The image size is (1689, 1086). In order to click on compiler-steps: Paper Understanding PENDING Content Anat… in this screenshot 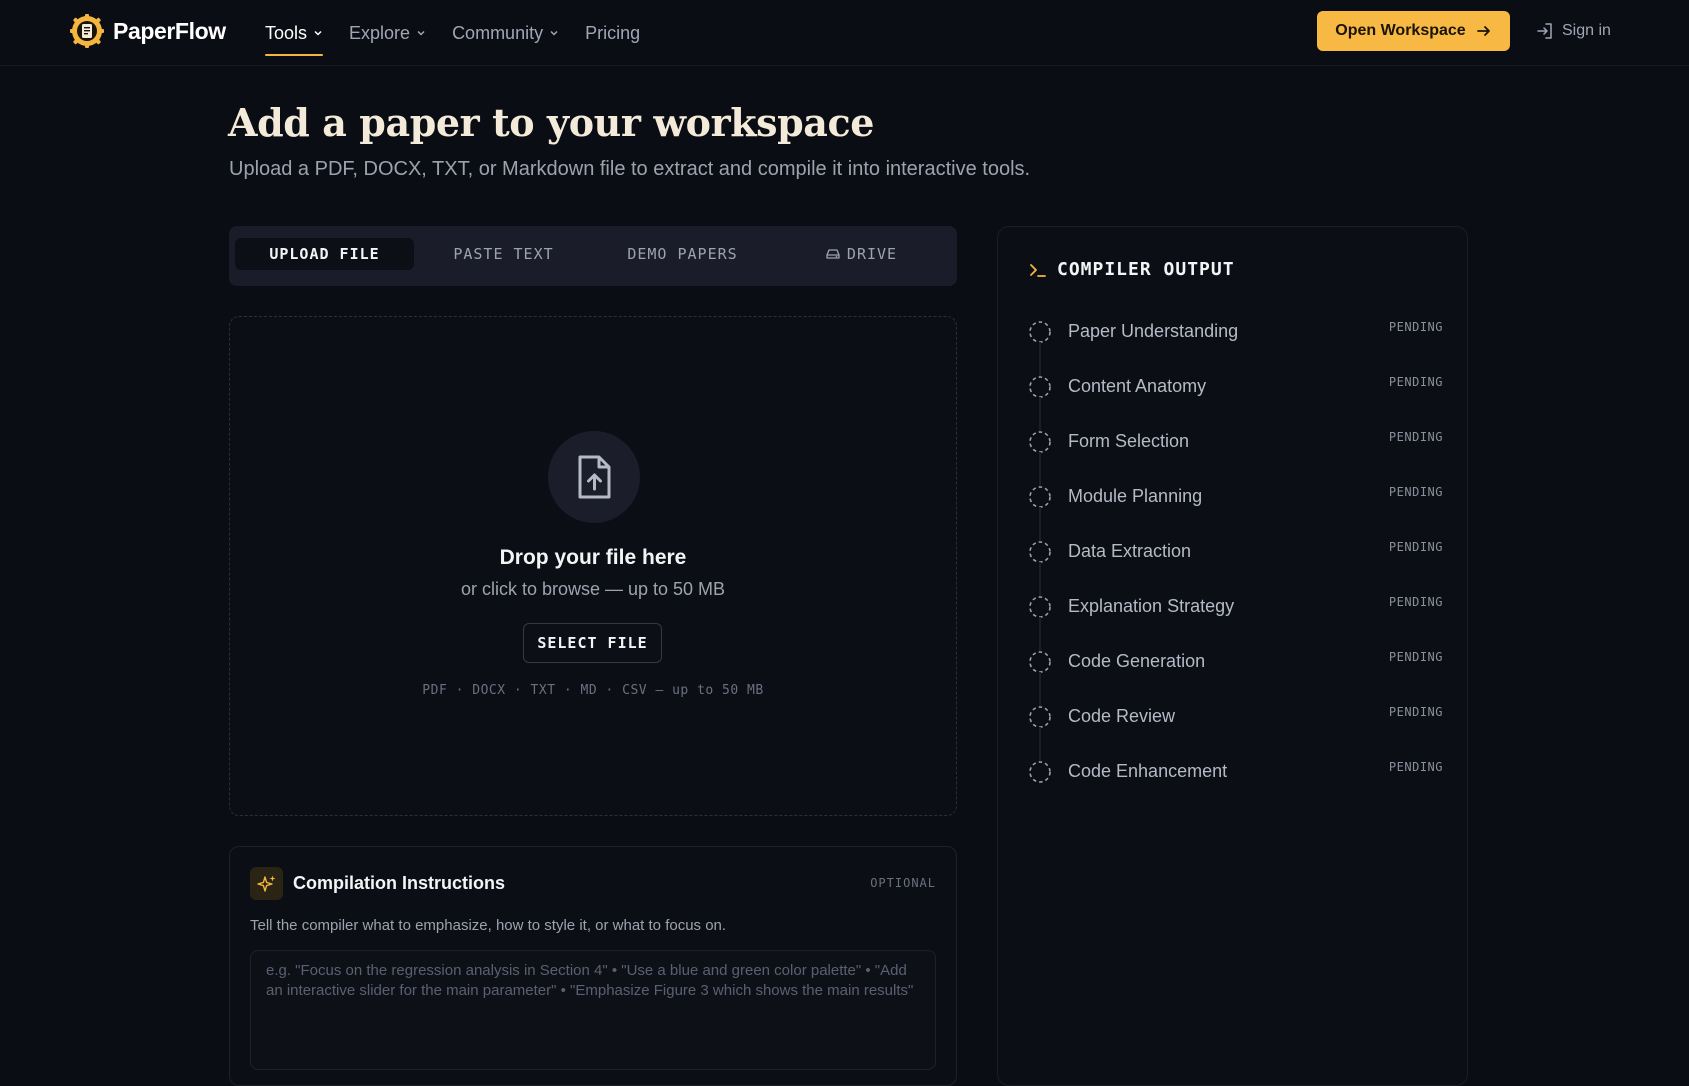, I will do `click(1236, 551)`.